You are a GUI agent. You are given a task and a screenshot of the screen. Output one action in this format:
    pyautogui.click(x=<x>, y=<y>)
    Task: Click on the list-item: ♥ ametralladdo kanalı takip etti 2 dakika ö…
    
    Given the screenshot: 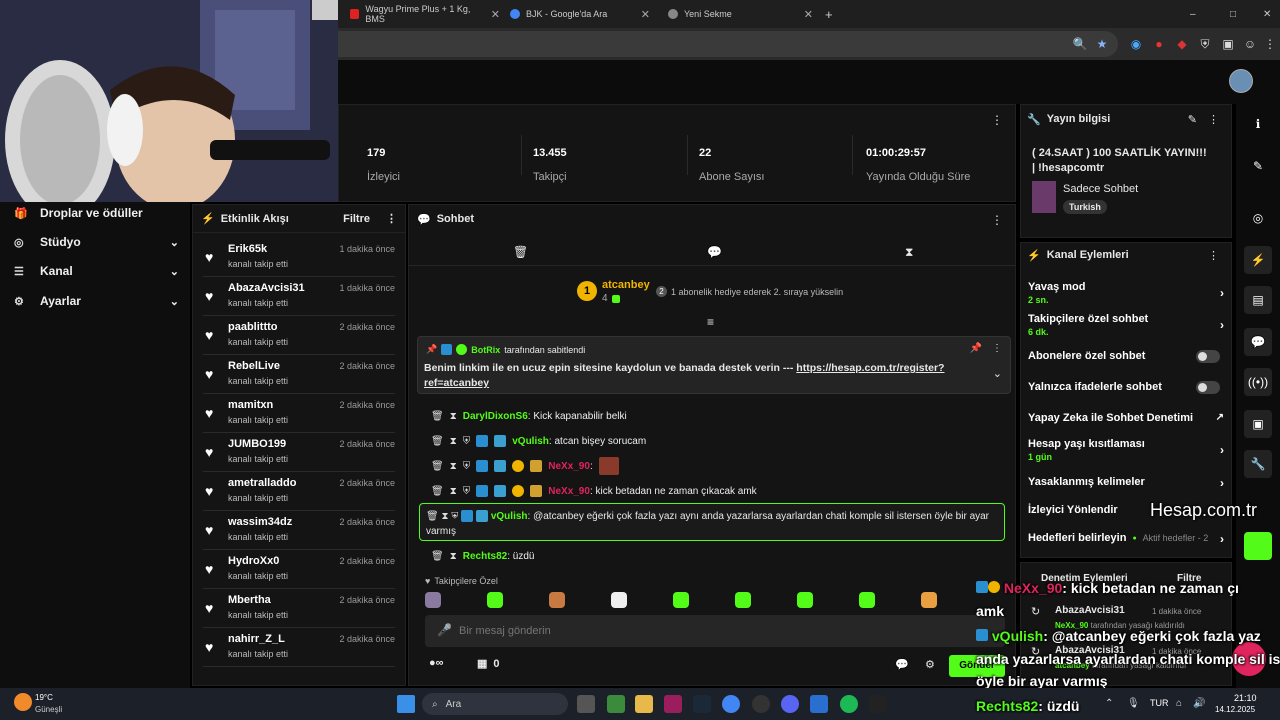 What is the action you would take?
    pyautogui.click(x=299, y=492)
    